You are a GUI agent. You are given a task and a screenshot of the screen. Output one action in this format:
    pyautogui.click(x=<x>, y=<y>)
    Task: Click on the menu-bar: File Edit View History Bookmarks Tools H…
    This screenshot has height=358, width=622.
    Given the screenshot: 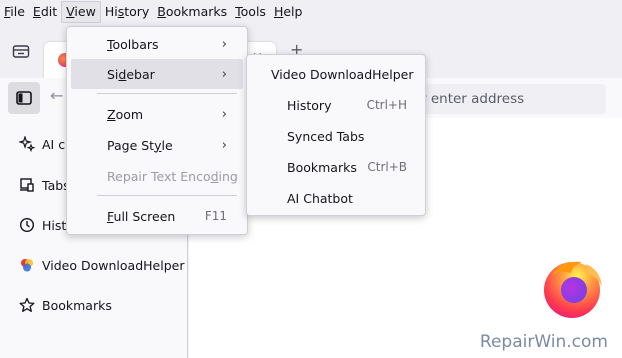 What is the action you would take?
    pyautogui.click(x=311, y=12)
    